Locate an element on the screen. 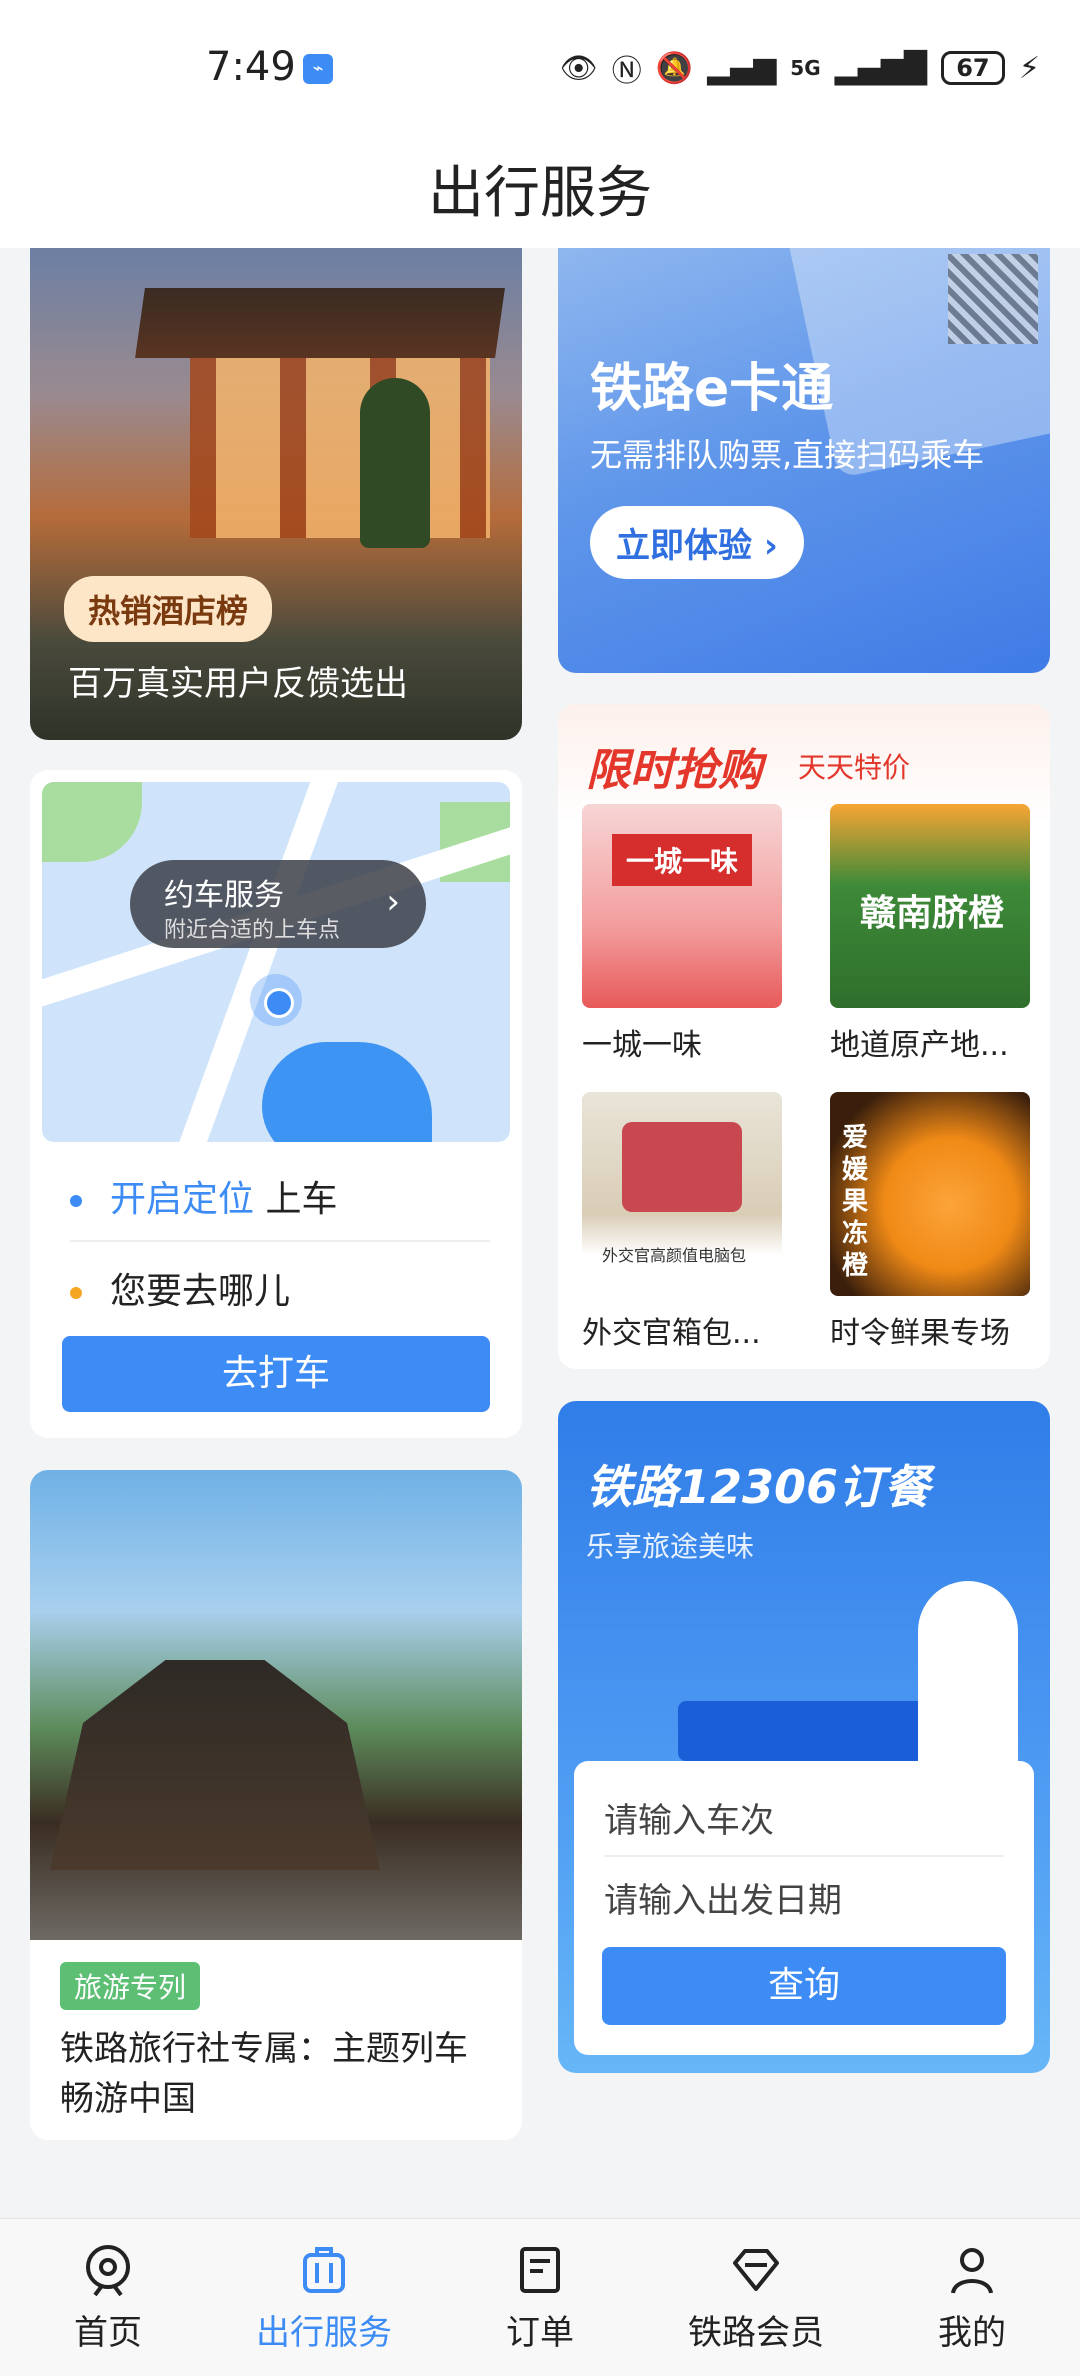 The width and height of the screenshot is (1080, 2376). mute-icon: 🔕 is located at coordinates (674, 68).